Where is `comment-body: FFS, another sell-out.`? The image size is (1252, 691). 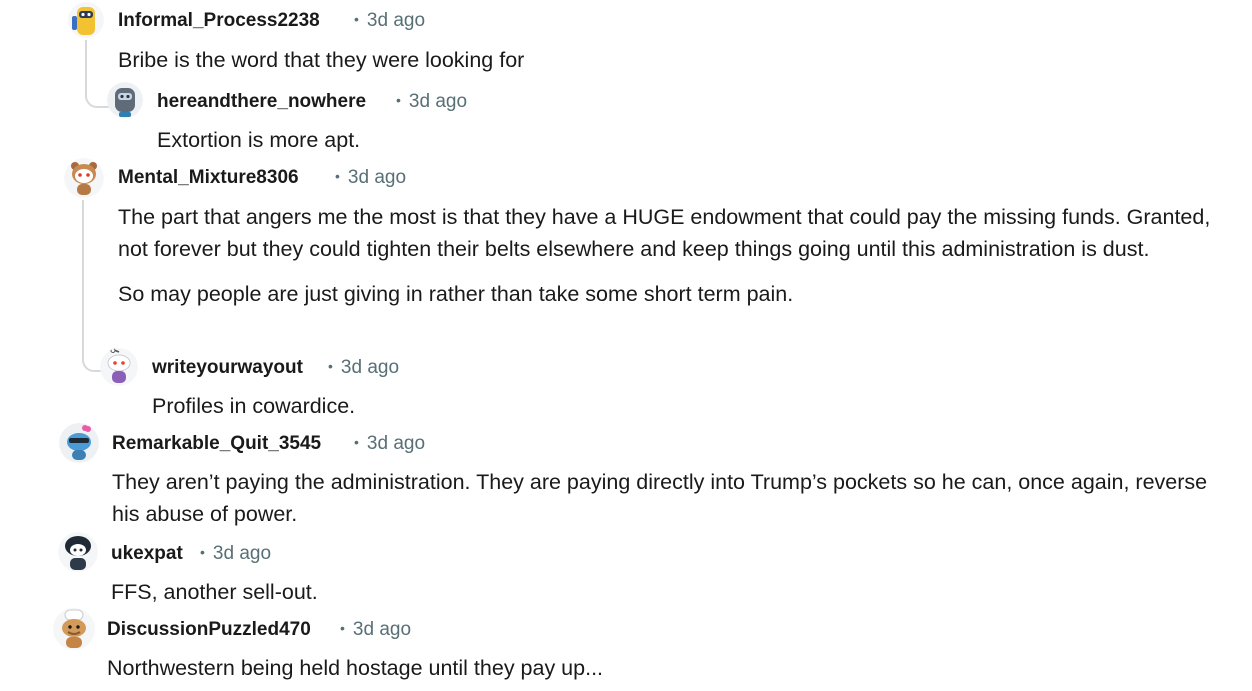 comment-body: FFS, another sell-out. is located at coordinates (214, 592).